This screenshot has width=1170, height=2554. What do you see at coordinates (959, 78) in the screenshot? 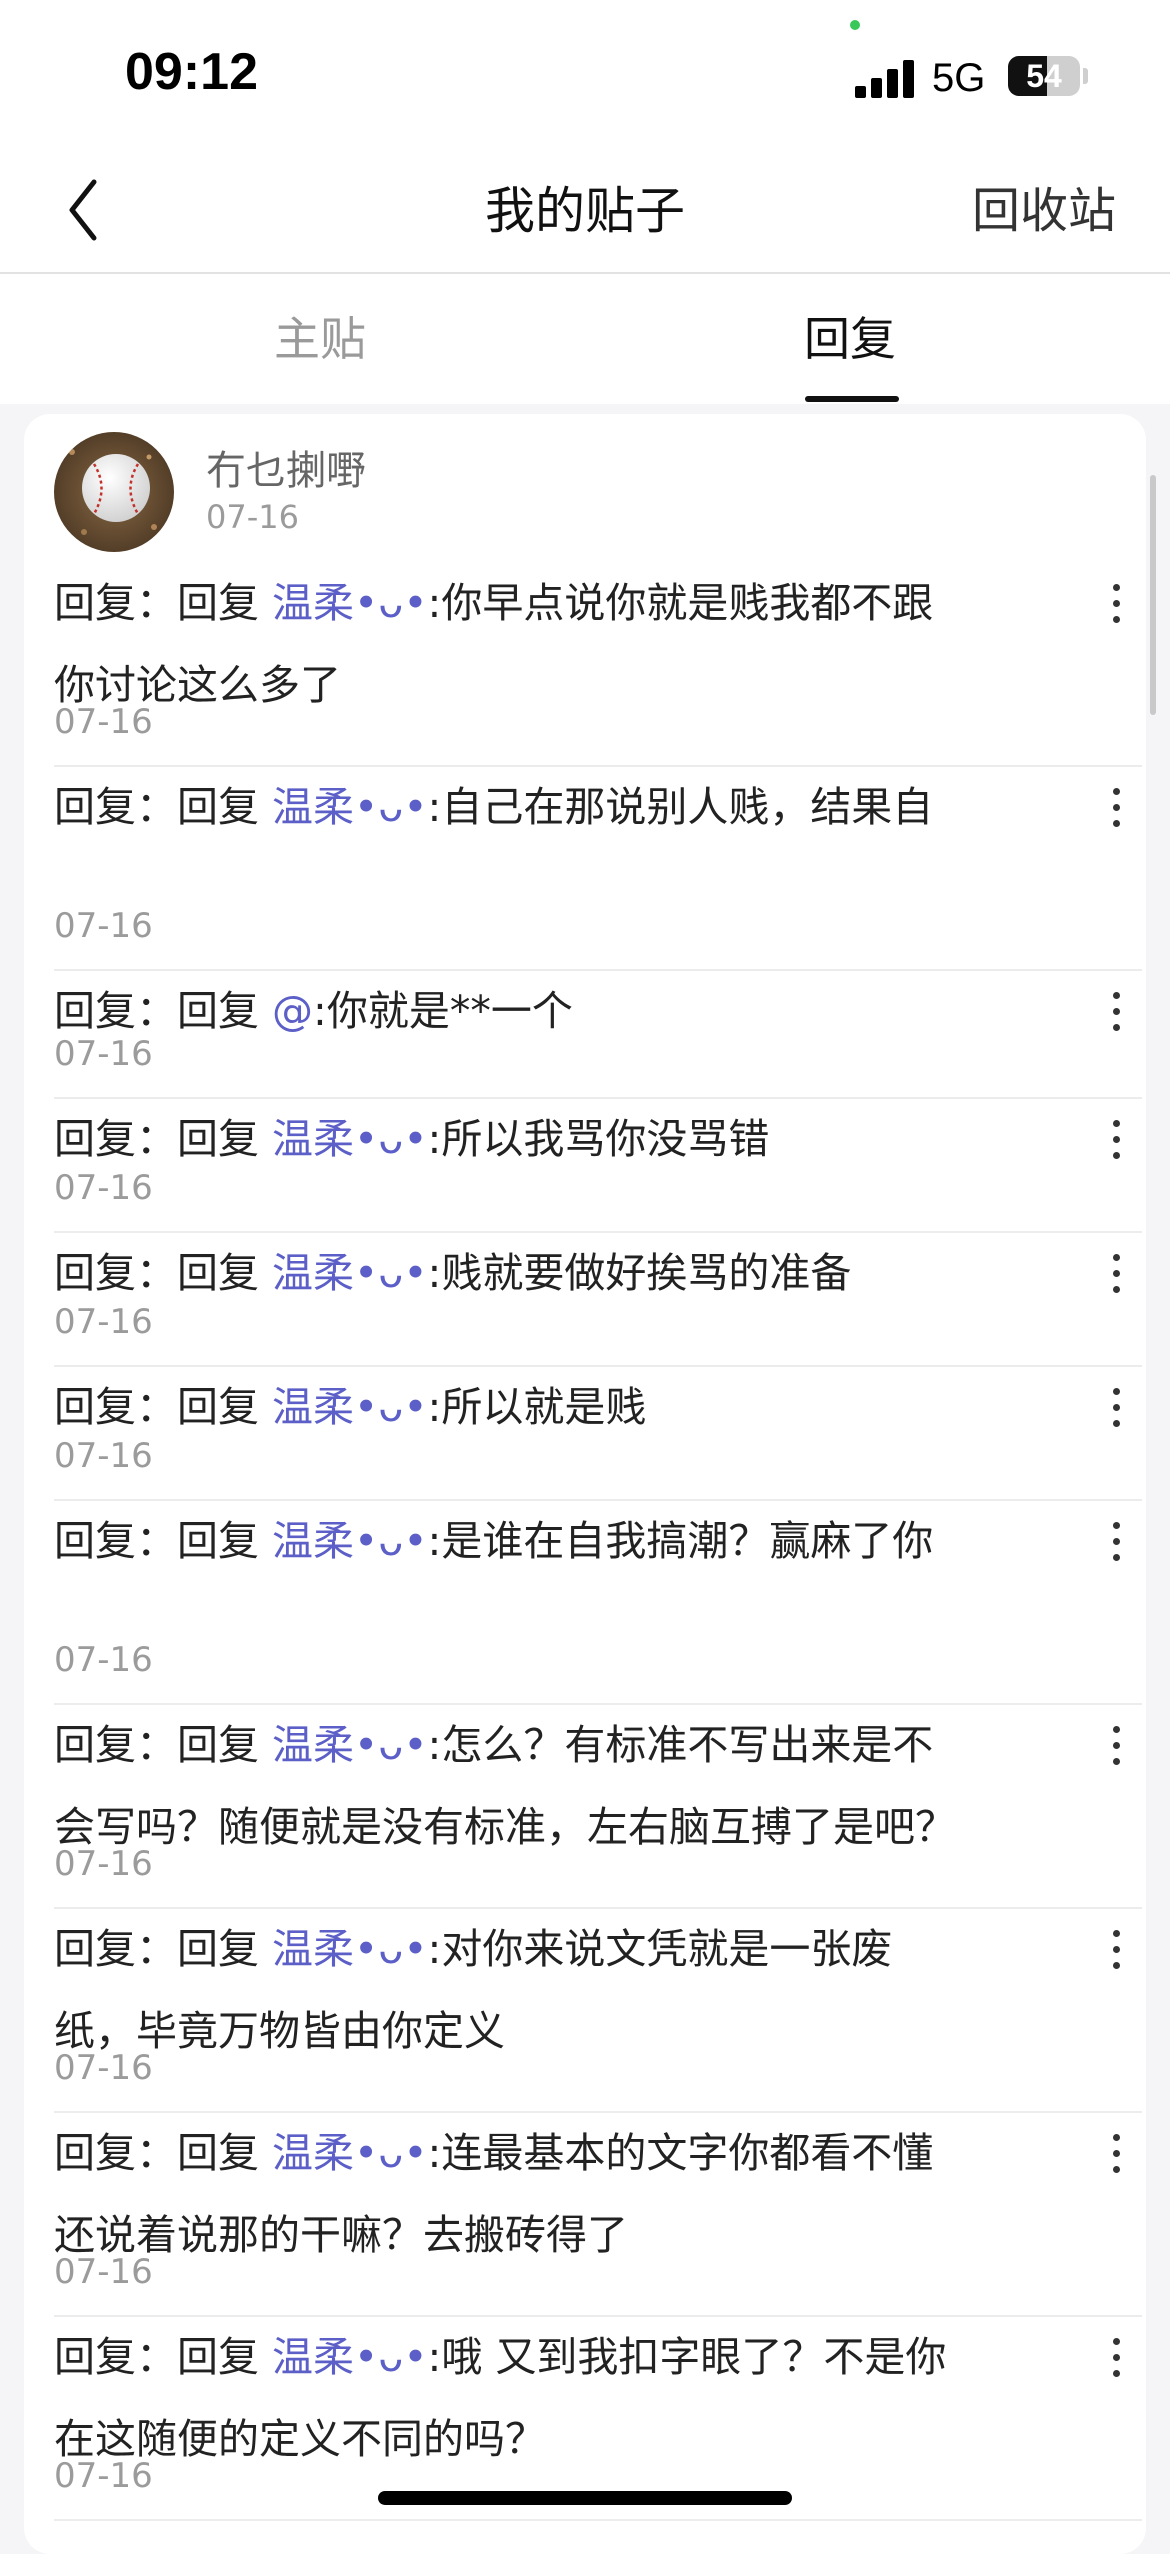
I see `network-type: 5G` at bounding box center [959, 78].